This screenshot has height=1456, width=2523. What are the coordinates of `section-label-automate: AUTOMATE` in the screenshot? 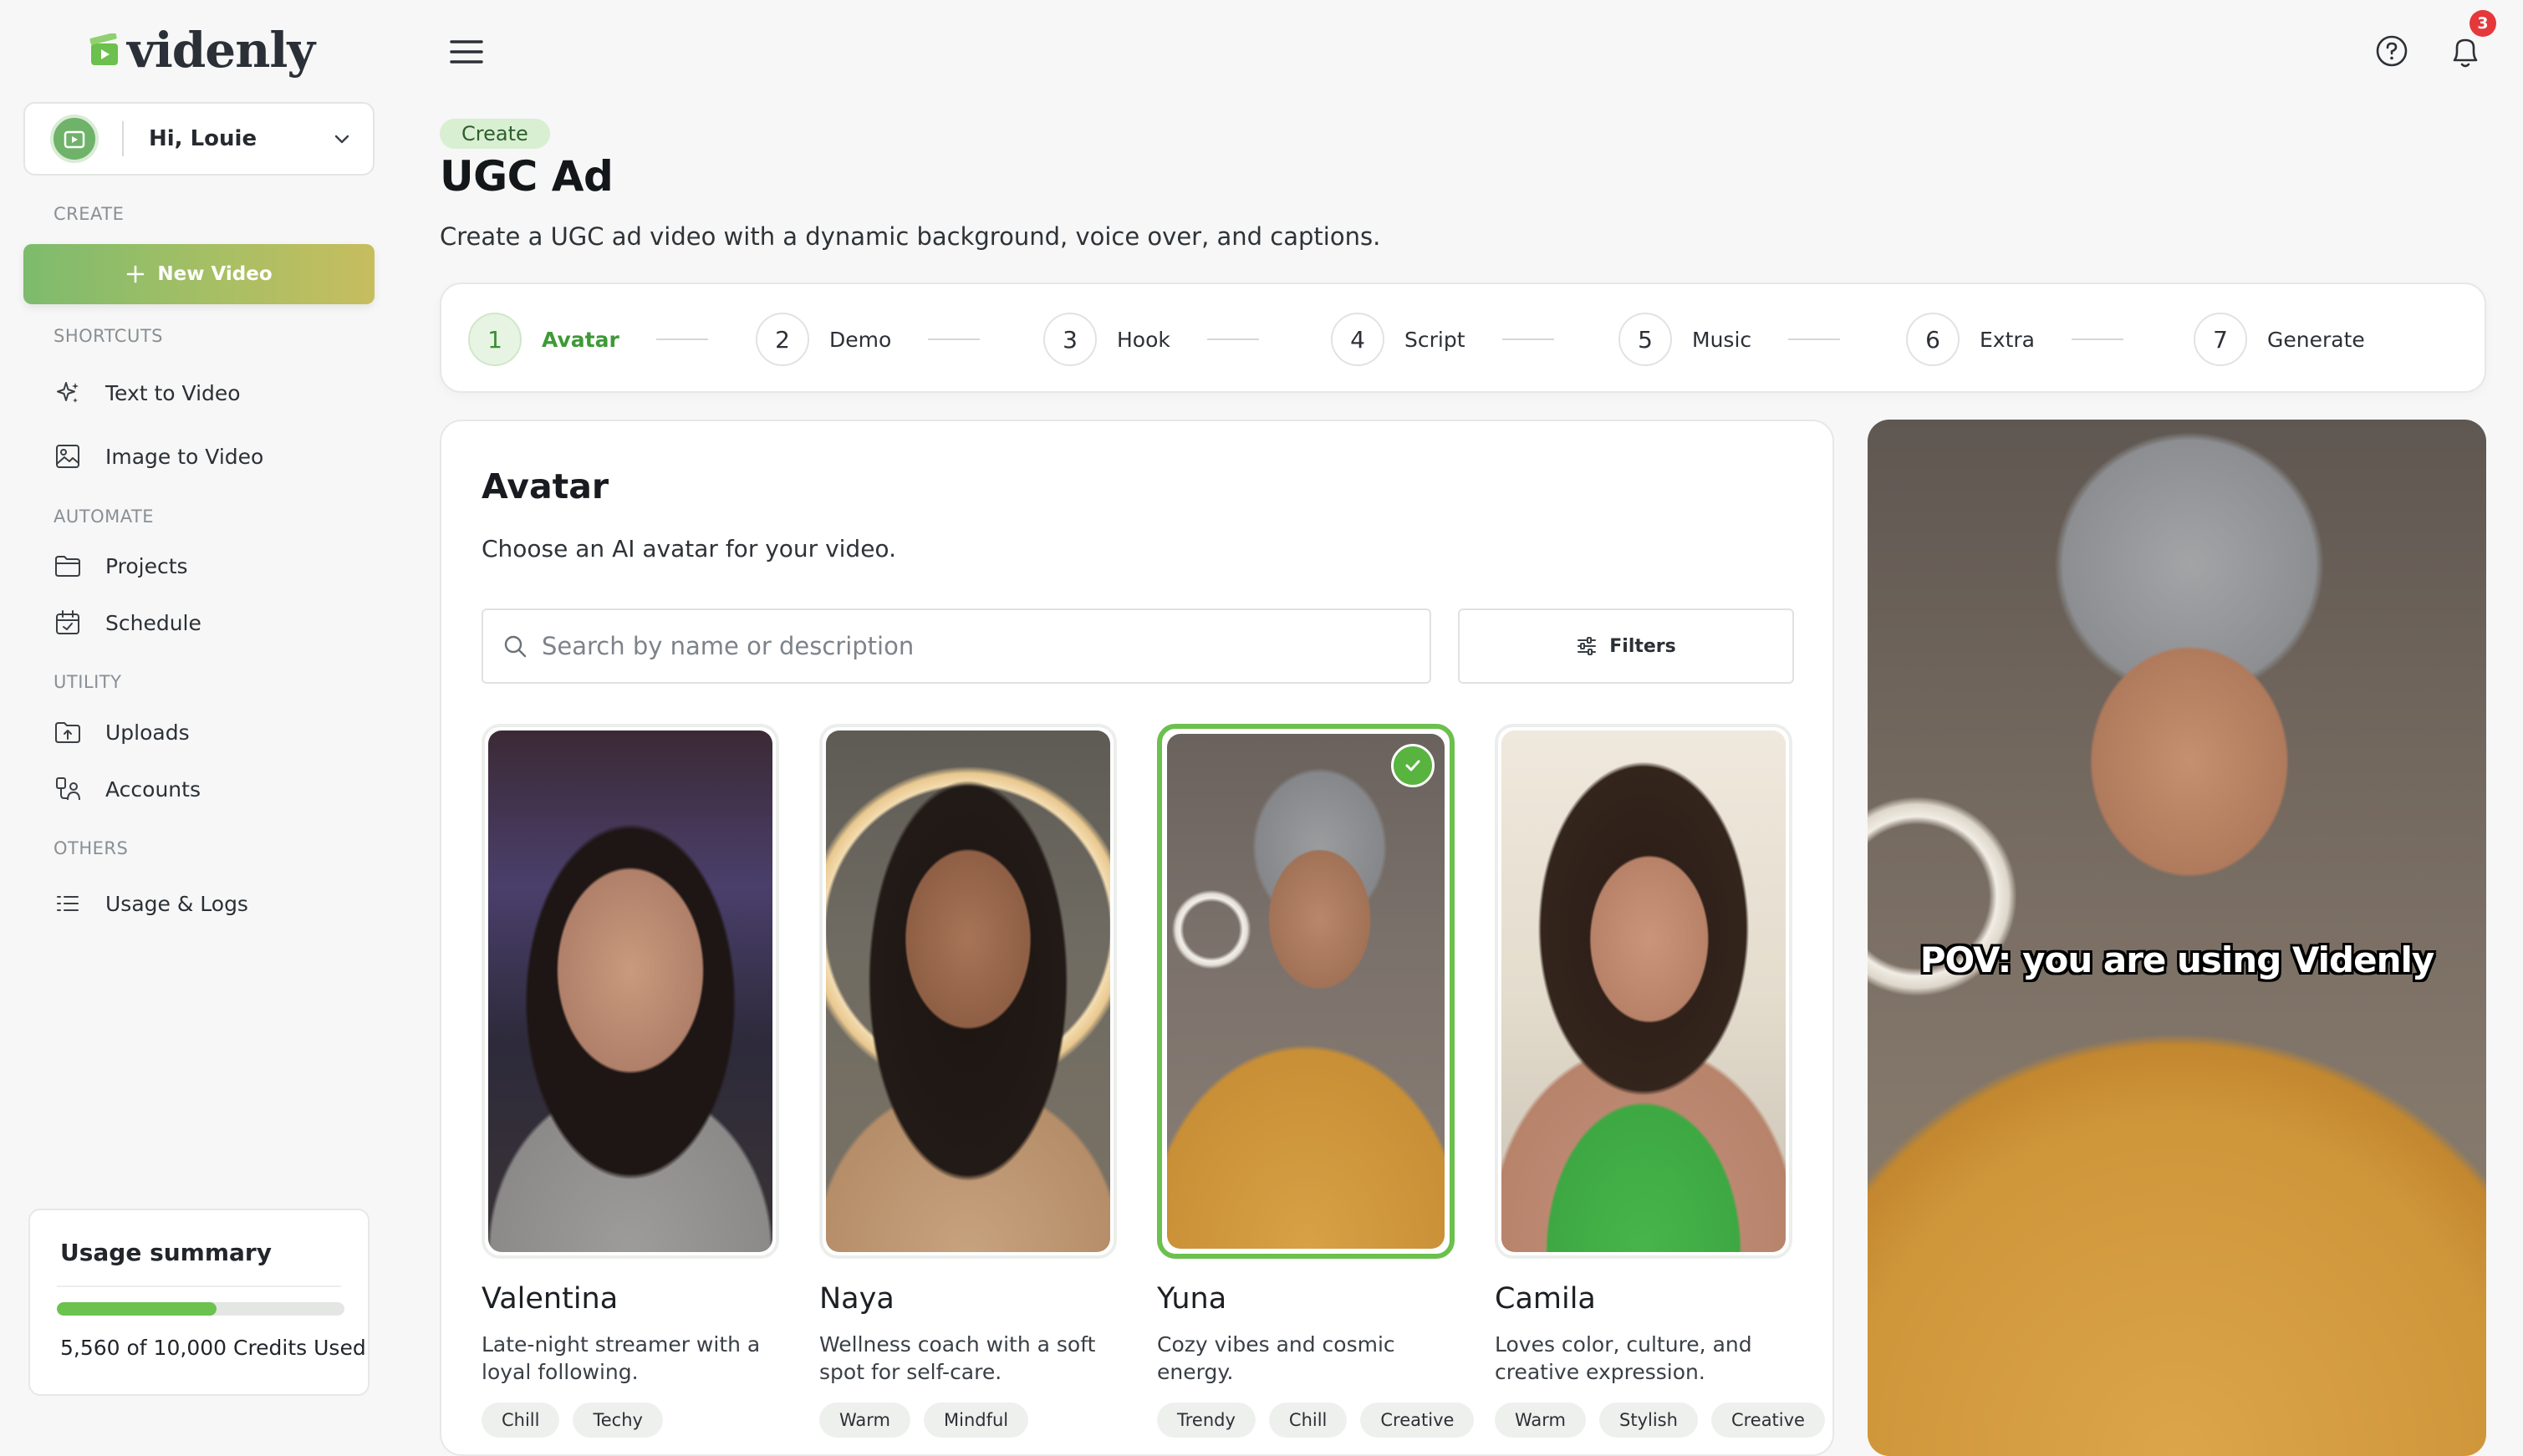 It's located at (104, 517).